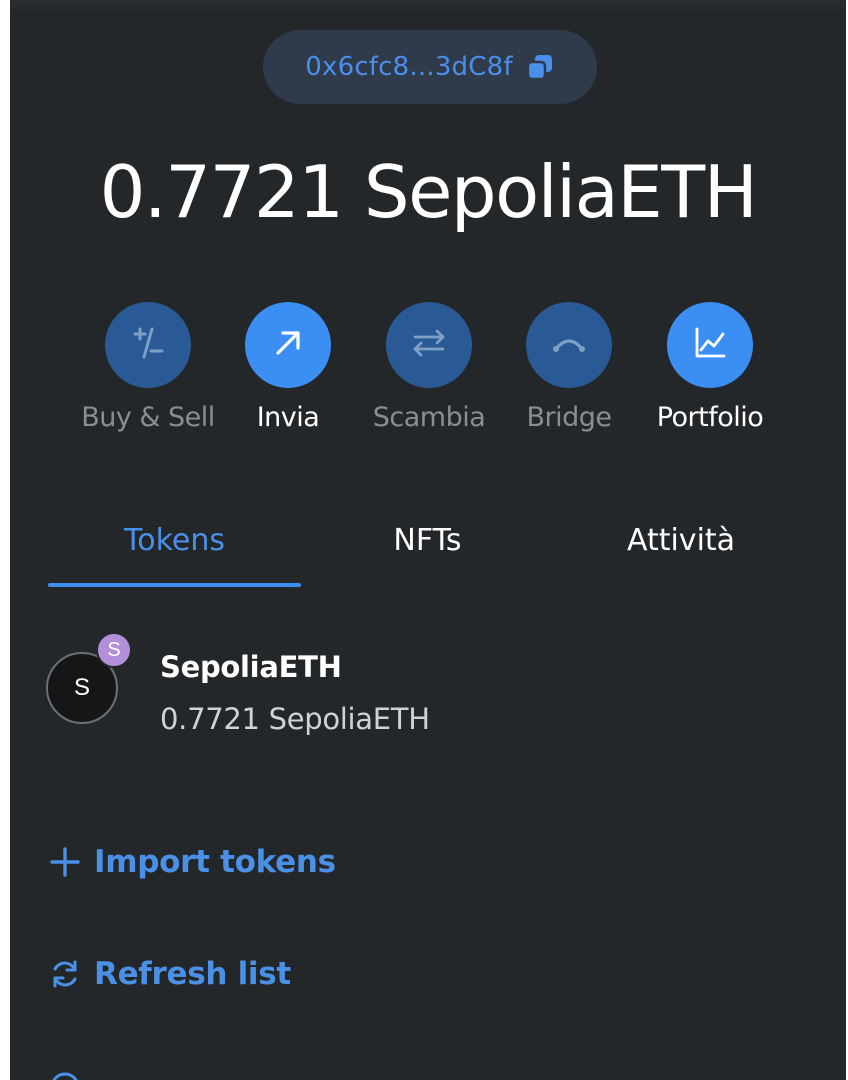 The image size is (848, 1080). Describe the element at coordinates (429, 417) in the screenshot. I see `swap-label: Scambia` at that location.